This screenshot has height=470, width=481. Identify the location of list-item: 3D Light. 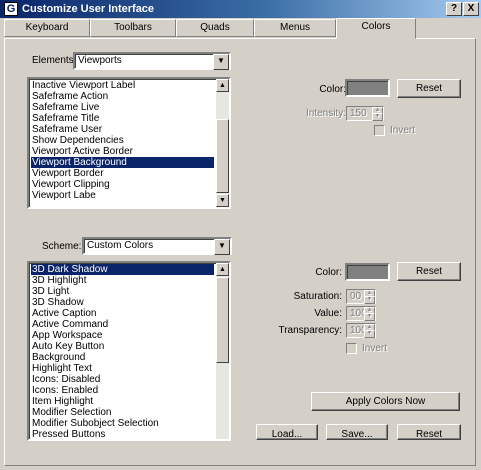
(122, 291).